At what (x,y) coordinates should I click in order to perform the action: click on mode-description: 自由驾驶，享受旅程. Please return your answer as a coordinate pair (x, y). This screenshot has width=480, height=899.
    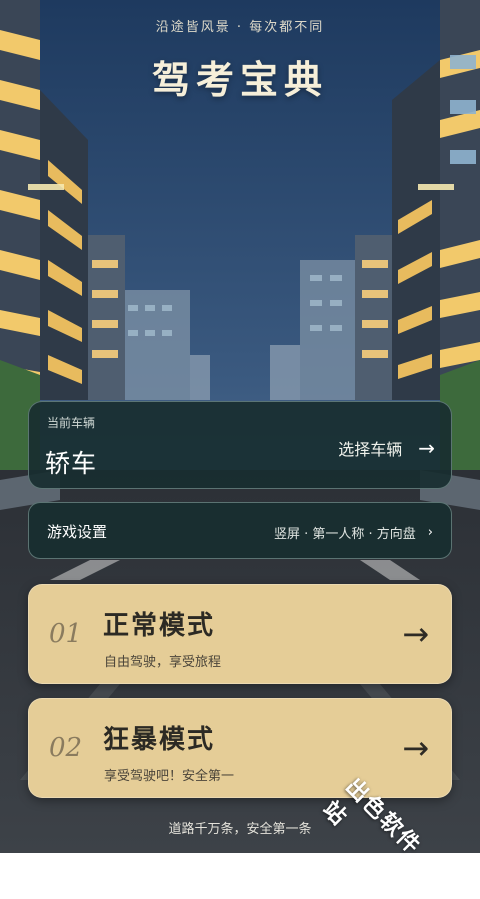
    Looking at the image, I should click on (163, 662).